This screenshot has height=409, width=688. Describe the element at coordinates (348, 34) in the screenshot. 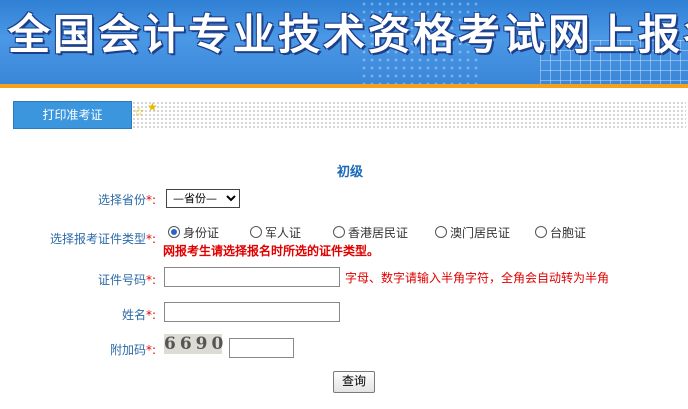

I see `banner-title: 全国会计专业技术资格考试网上报名系统` at that location.